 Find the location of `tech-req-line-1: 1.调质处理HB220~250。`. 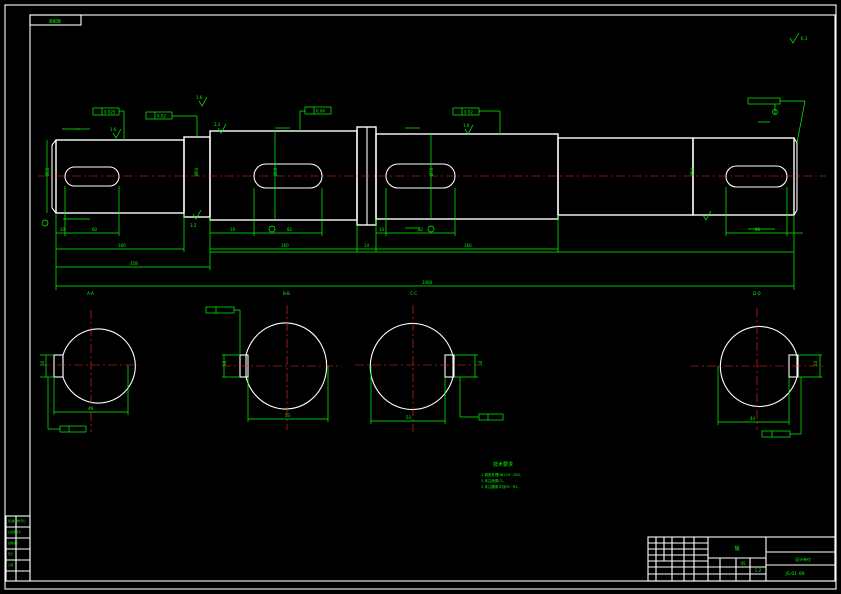

tech-req-line-1: 1.调质处理HB220~250。 is located at coordinates (502, 474).